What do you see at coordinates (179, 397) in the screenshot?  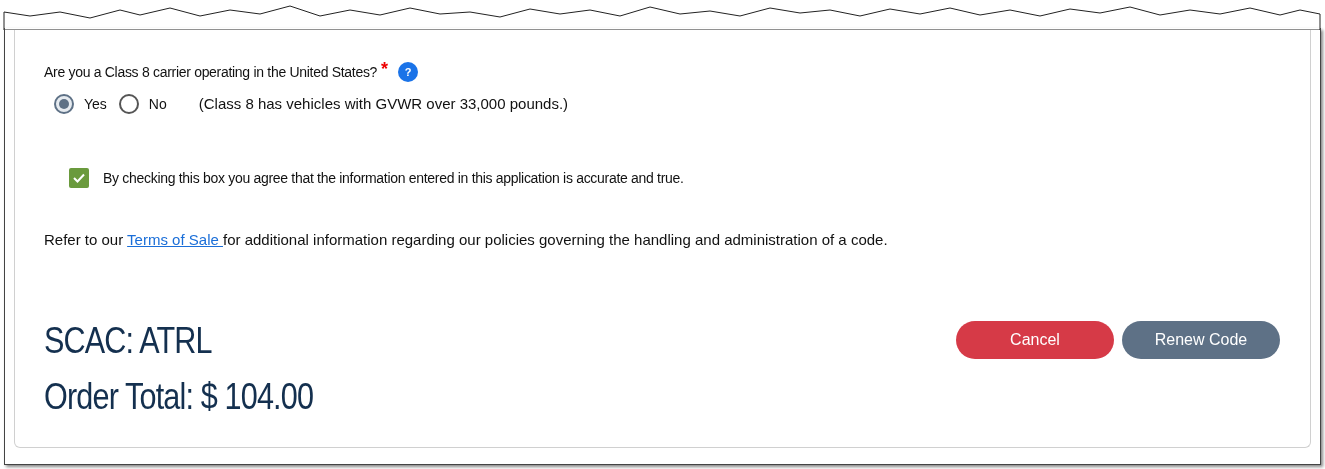 I see `order-total: Order Total: $ 104.00` at bounding box center [179, 397].